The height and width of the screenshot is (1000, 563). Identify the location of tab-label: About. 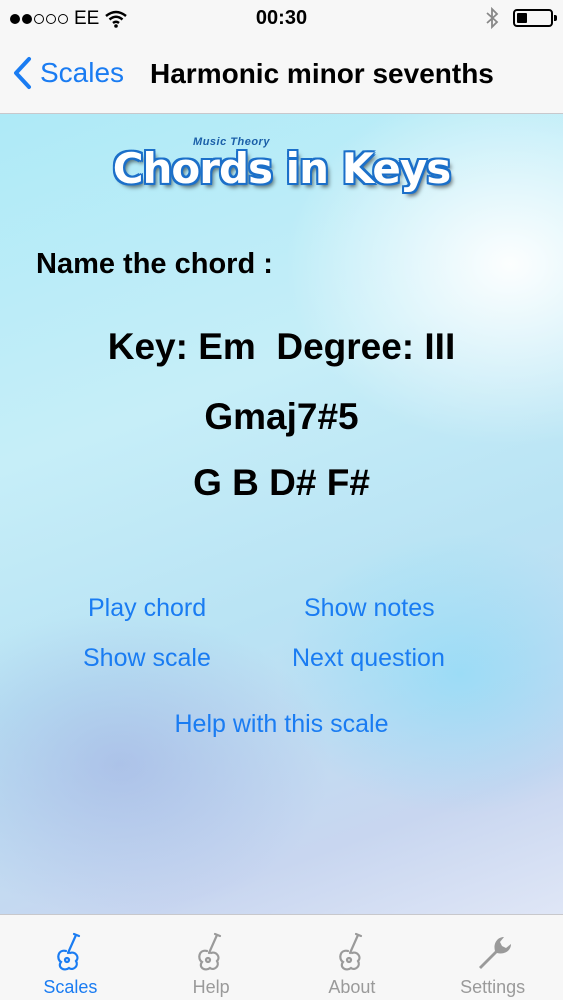
(352, 987).